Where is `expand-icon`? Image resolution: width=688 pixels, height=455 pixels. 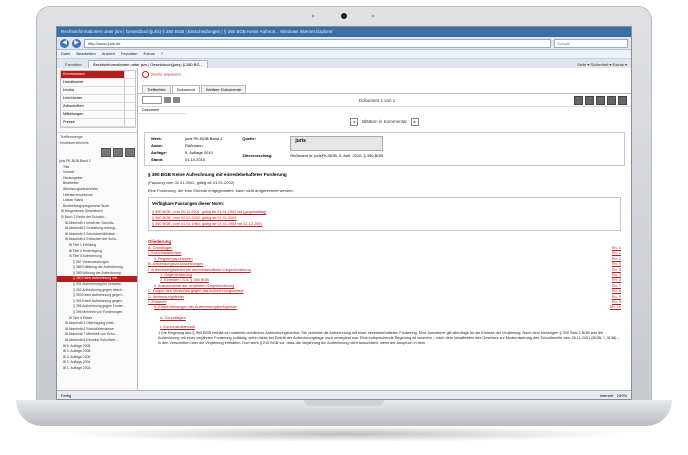 expand-icon is located at coordinates (106, 152).